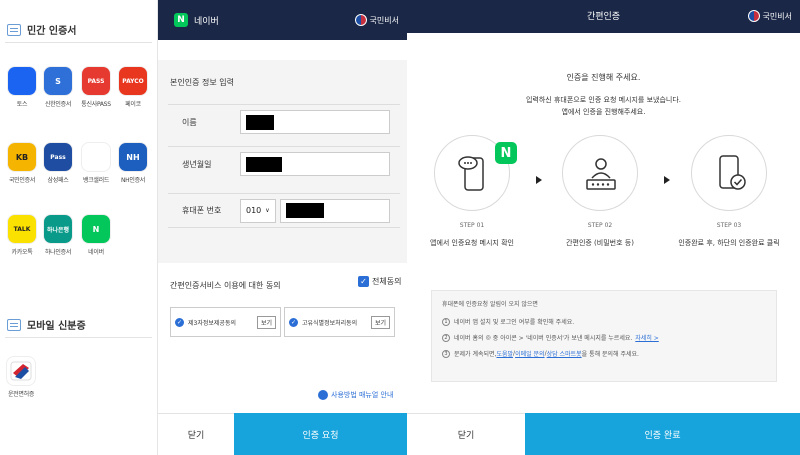  I want to click on step-desc: 앱에서 인증요청 메시지 확인, so click(472, 243).